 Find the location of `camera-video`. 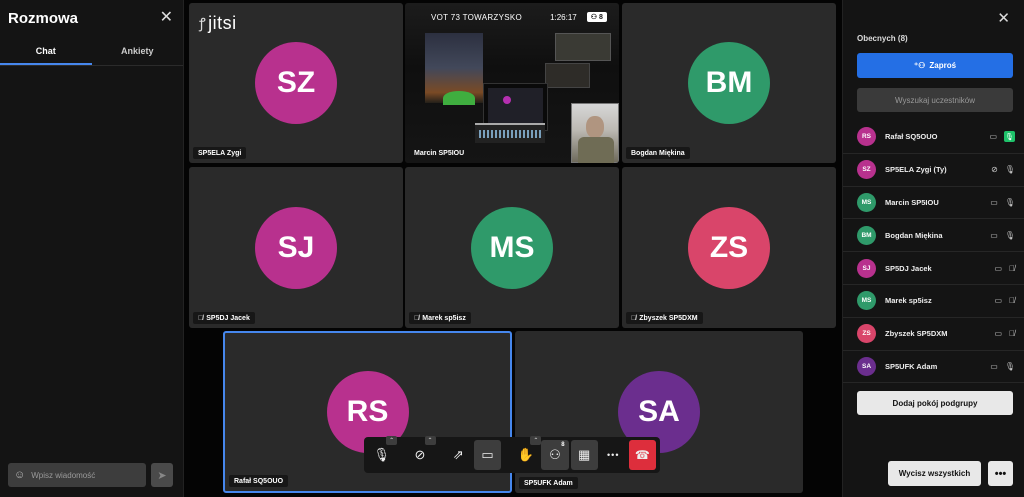

camera-video is located at coordinates (512, 83).